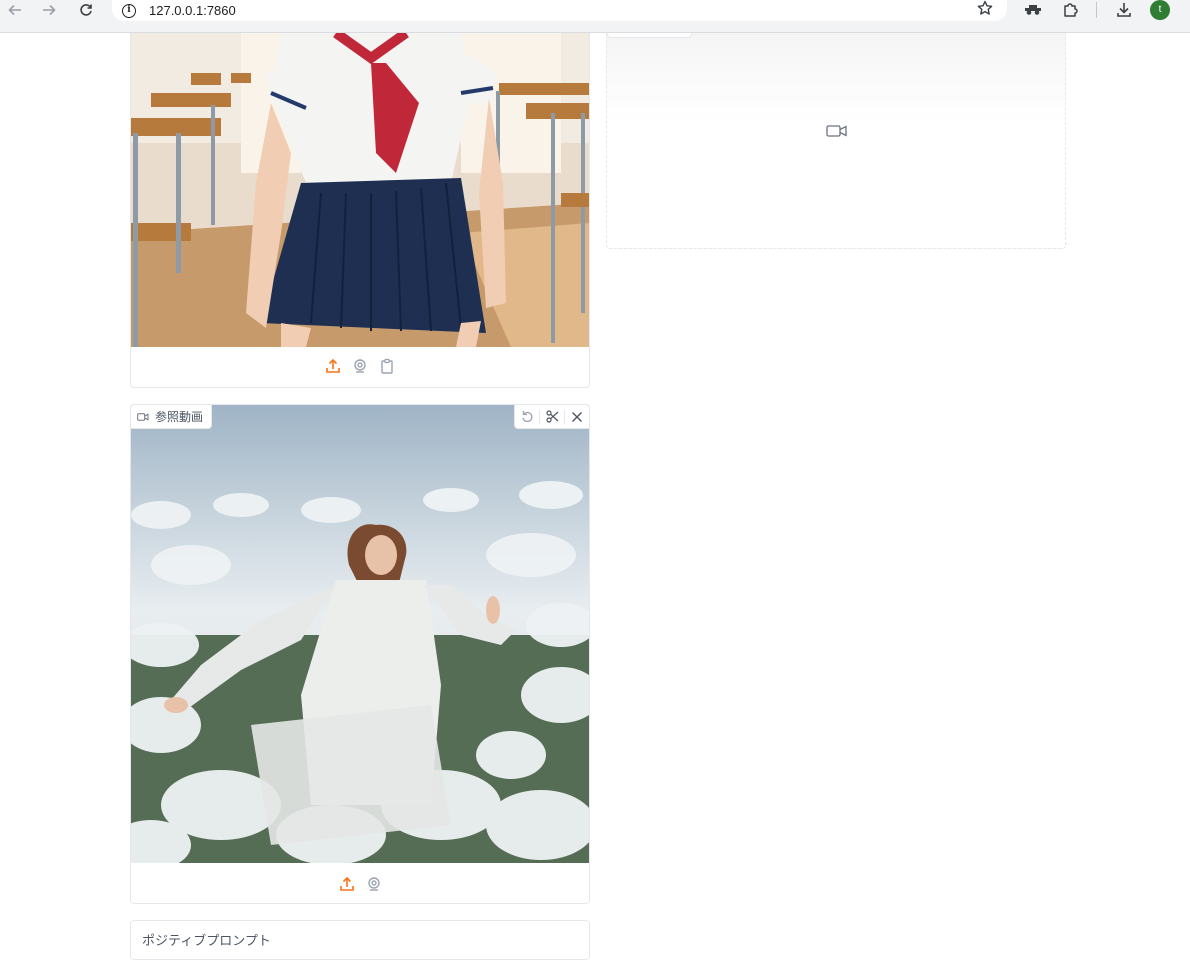 The width and height of the screenshot is (1190, 960). Describe the element at coordinates (206, 941) in the screenshot. I see `positive-prompt-label: ポジティブプロンプト` at that location.